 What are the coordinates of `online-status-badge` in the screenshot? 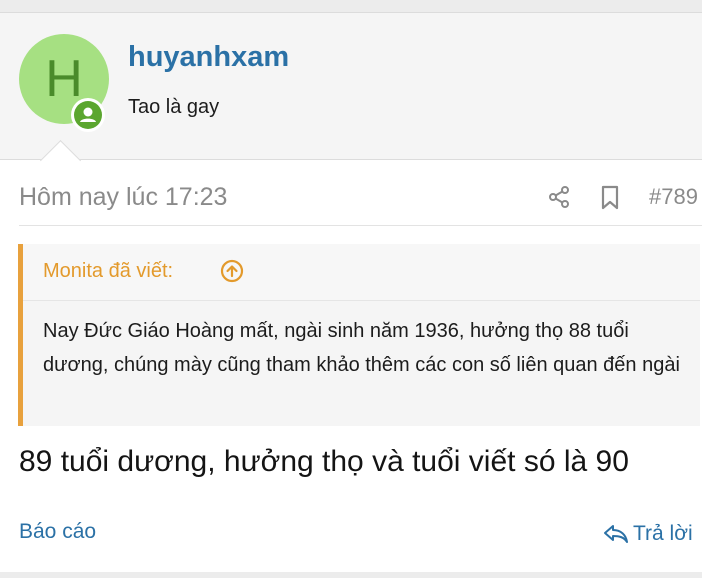 It's located at (88, 115).